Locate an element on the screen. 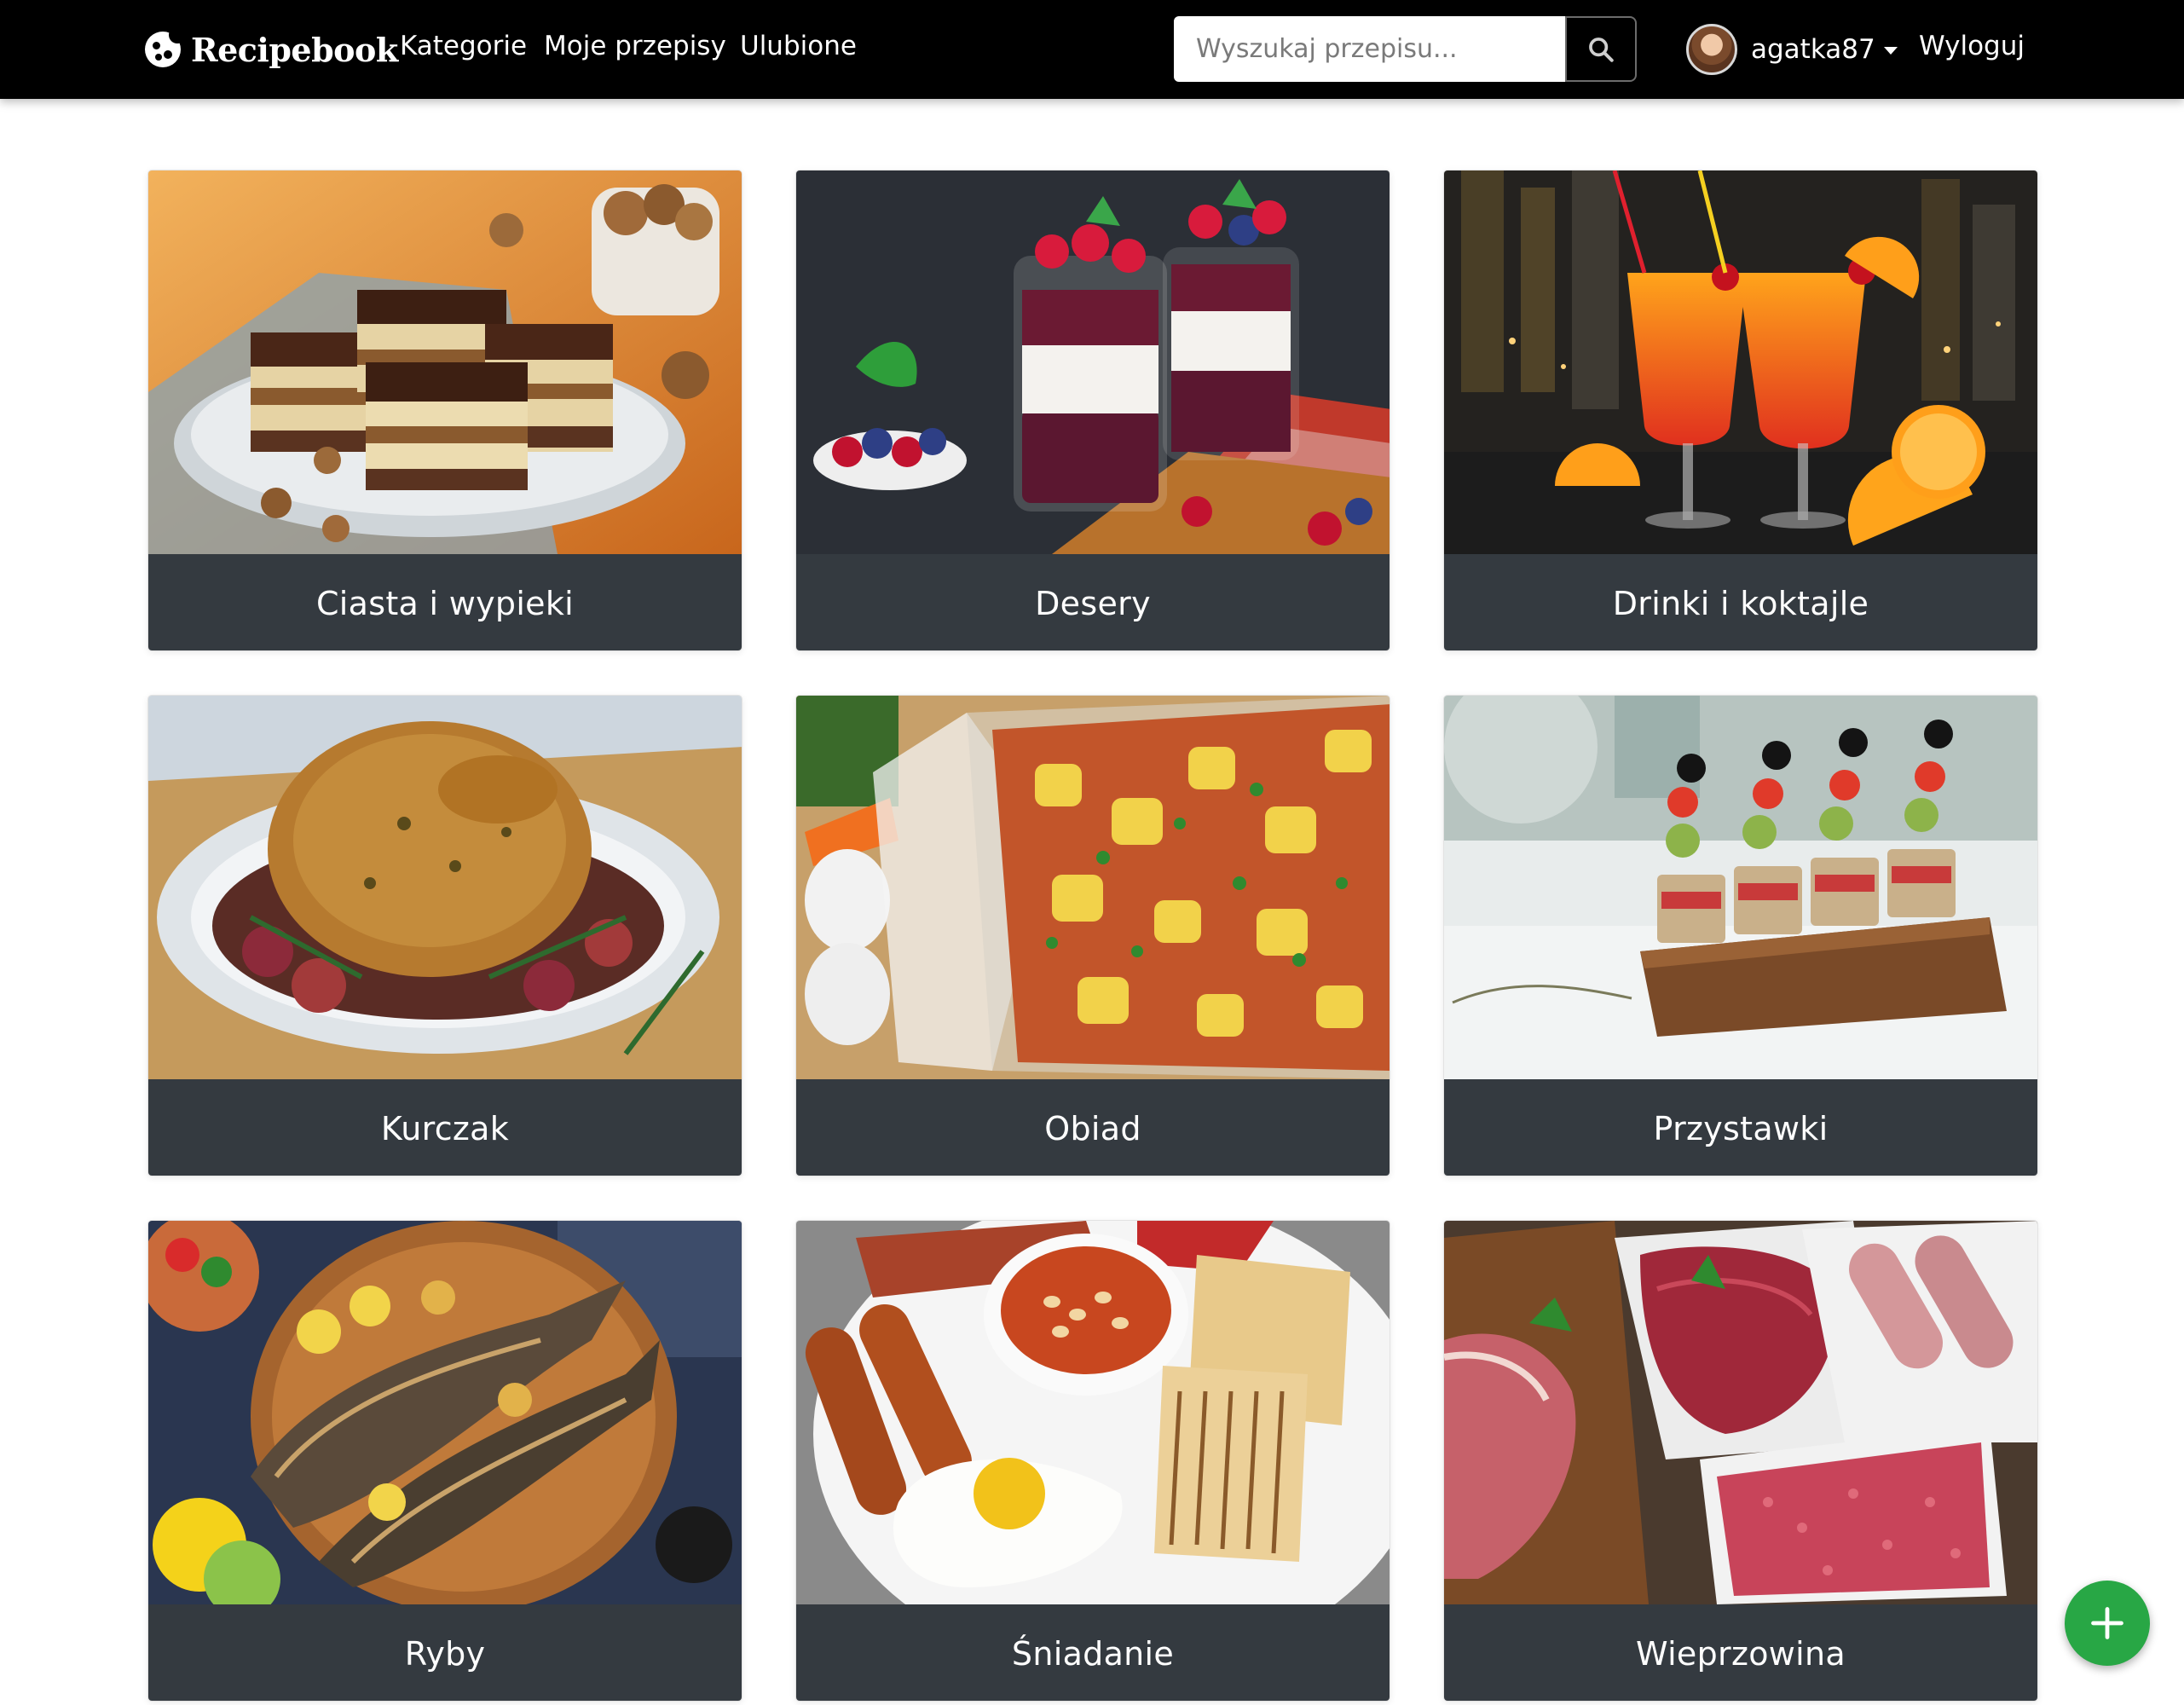  category-card-ciasta: Ciasta i wypieki is located at coordinates (445, 411).